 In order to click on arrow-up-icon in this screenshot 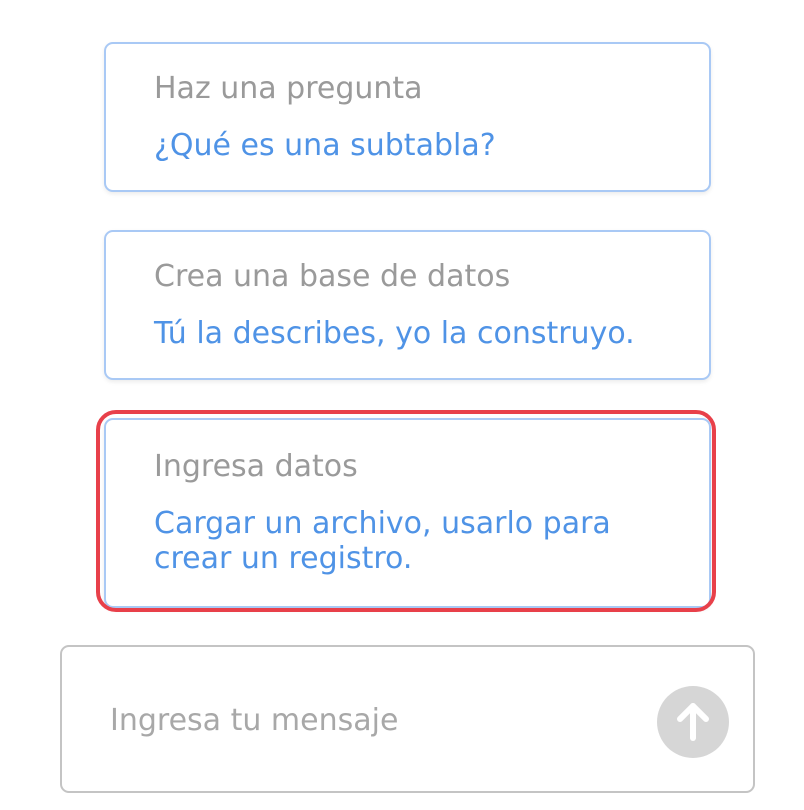, I will do `click(693, 722)`.